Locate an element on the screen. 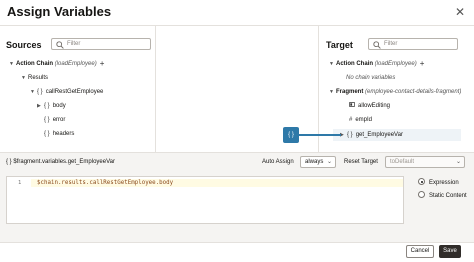 This screenshot has width=474, height=262. target-tree-emp-id: # empId is located at coordinates (360, 120).